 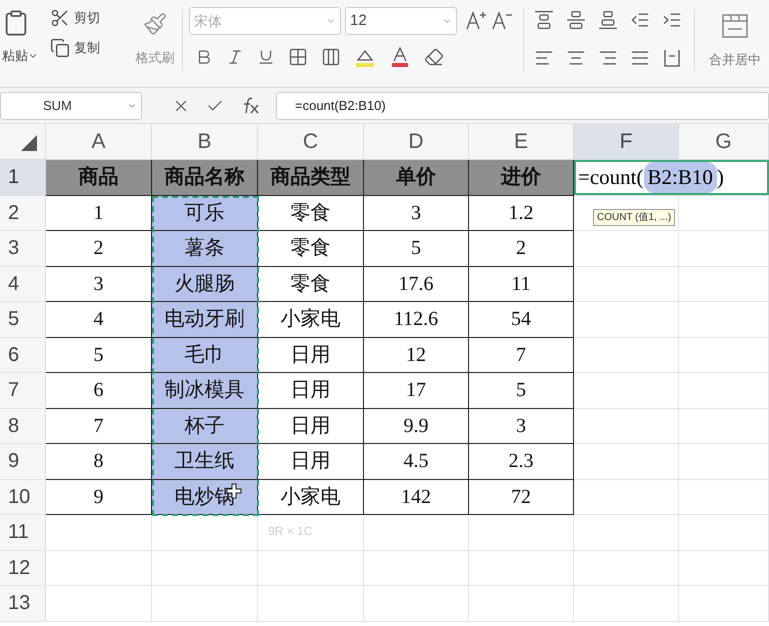 What do you see at coordinates (416, 178) in the screenshot?
I see `table-cell: 单价` at bounding box center [416, 178].